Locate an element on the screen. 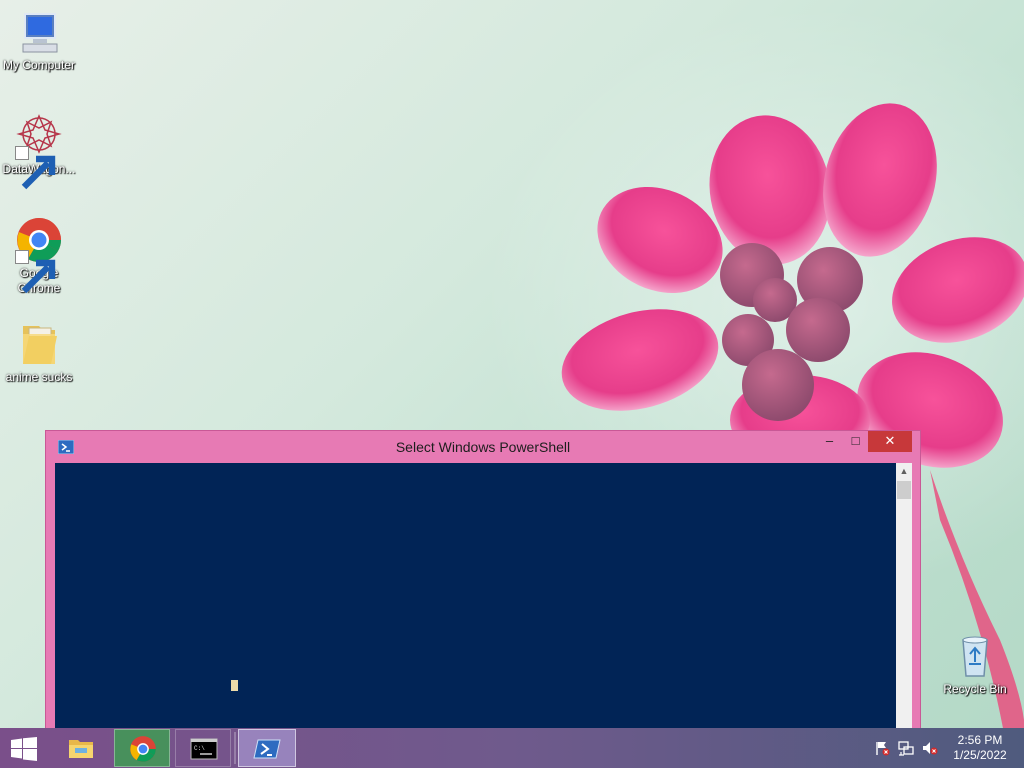  taskbar-command-prompt: C:\ is located at coordinates (203, 748).